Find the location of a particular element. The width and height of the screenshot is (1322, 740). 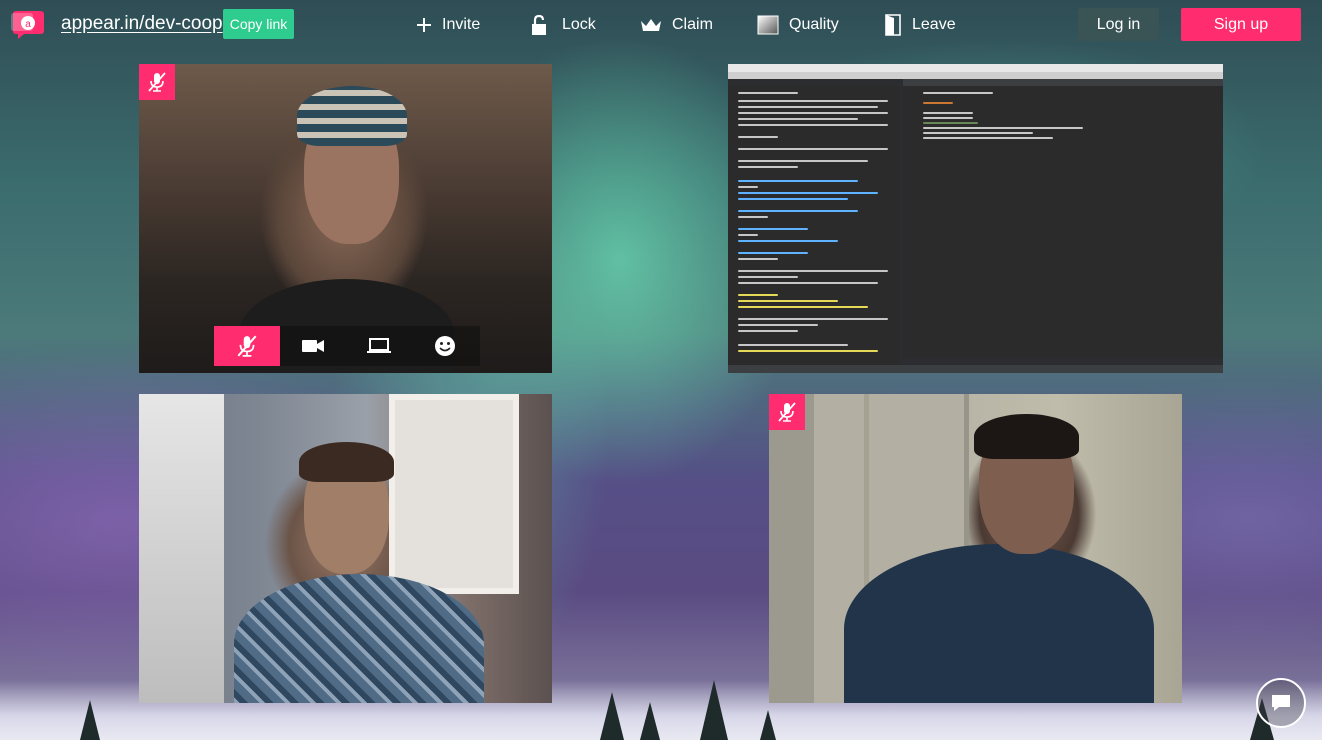

self-controls-bar is located at coordinates (347, 346).